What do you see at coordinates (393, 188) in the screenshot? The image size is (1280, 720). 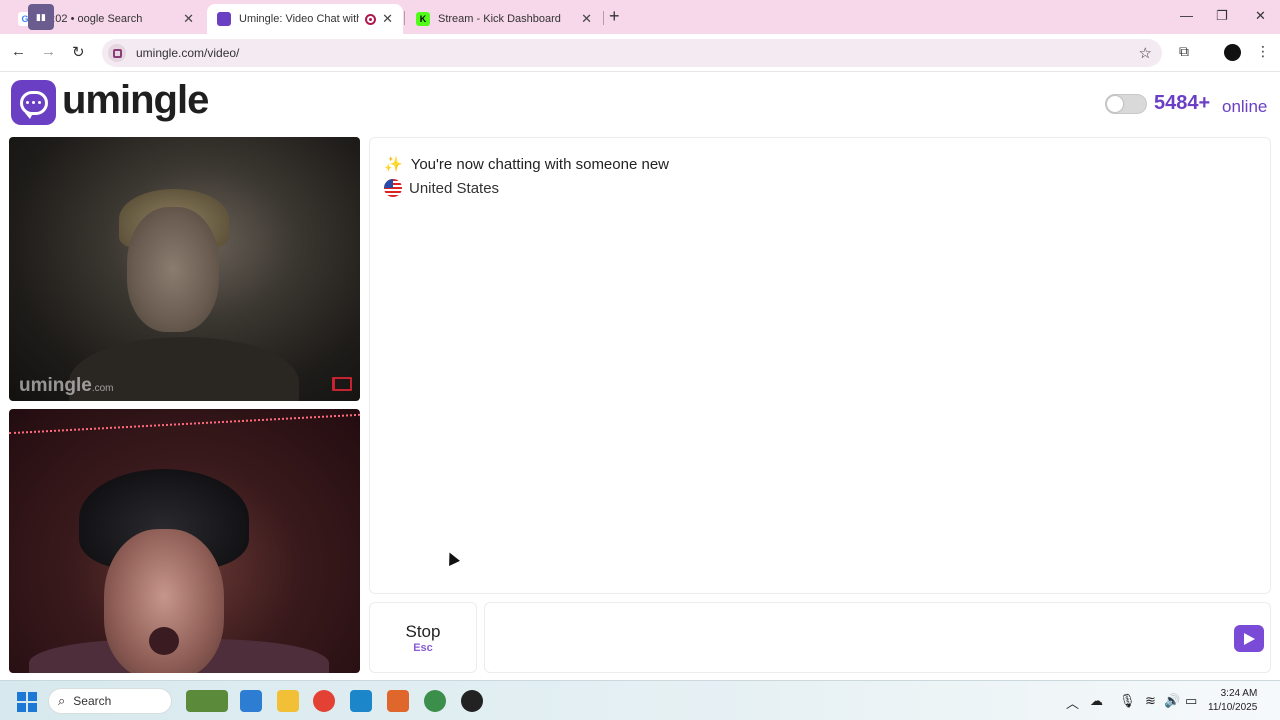 I see `us-flag-icon` at bounding box center [393, 188].